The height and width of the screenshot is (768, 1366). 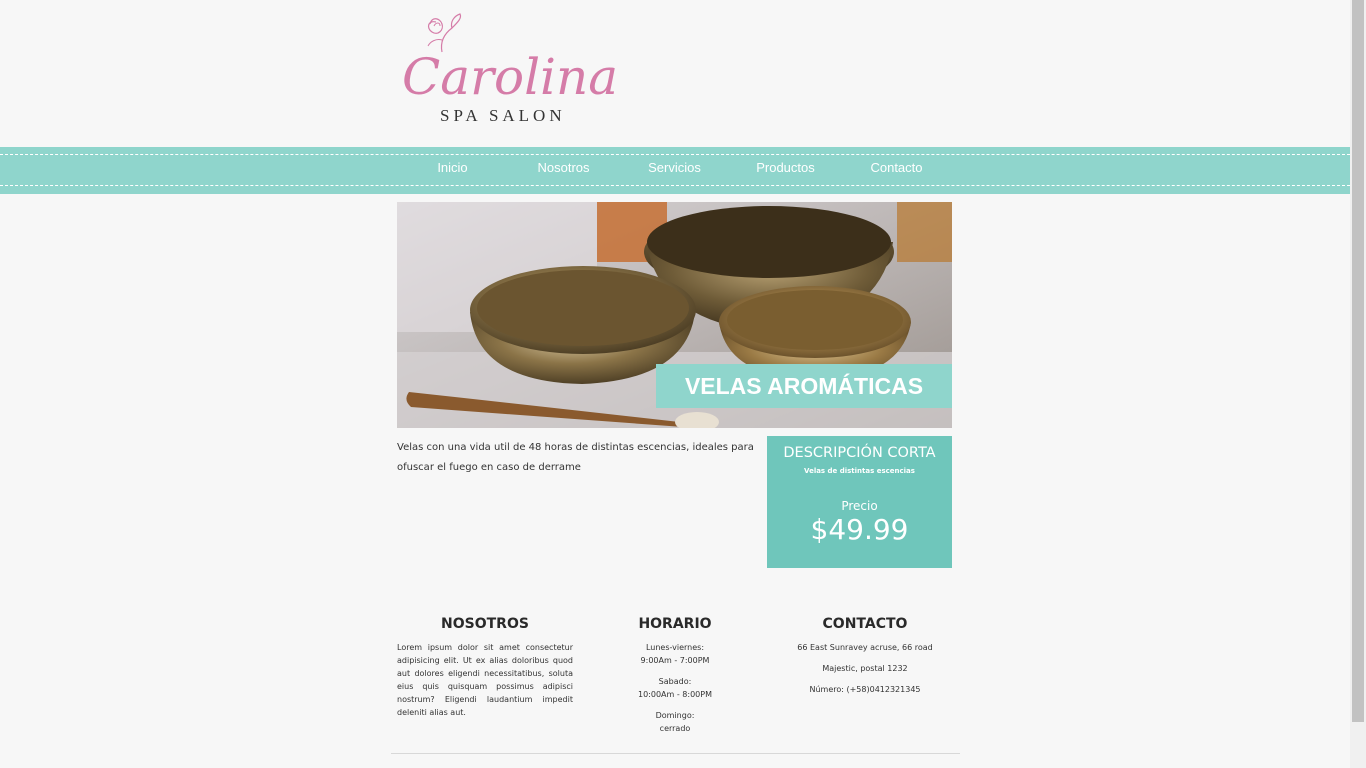 I want to click on nav-item-servicios: Servicios, so click(x=674, y=167).